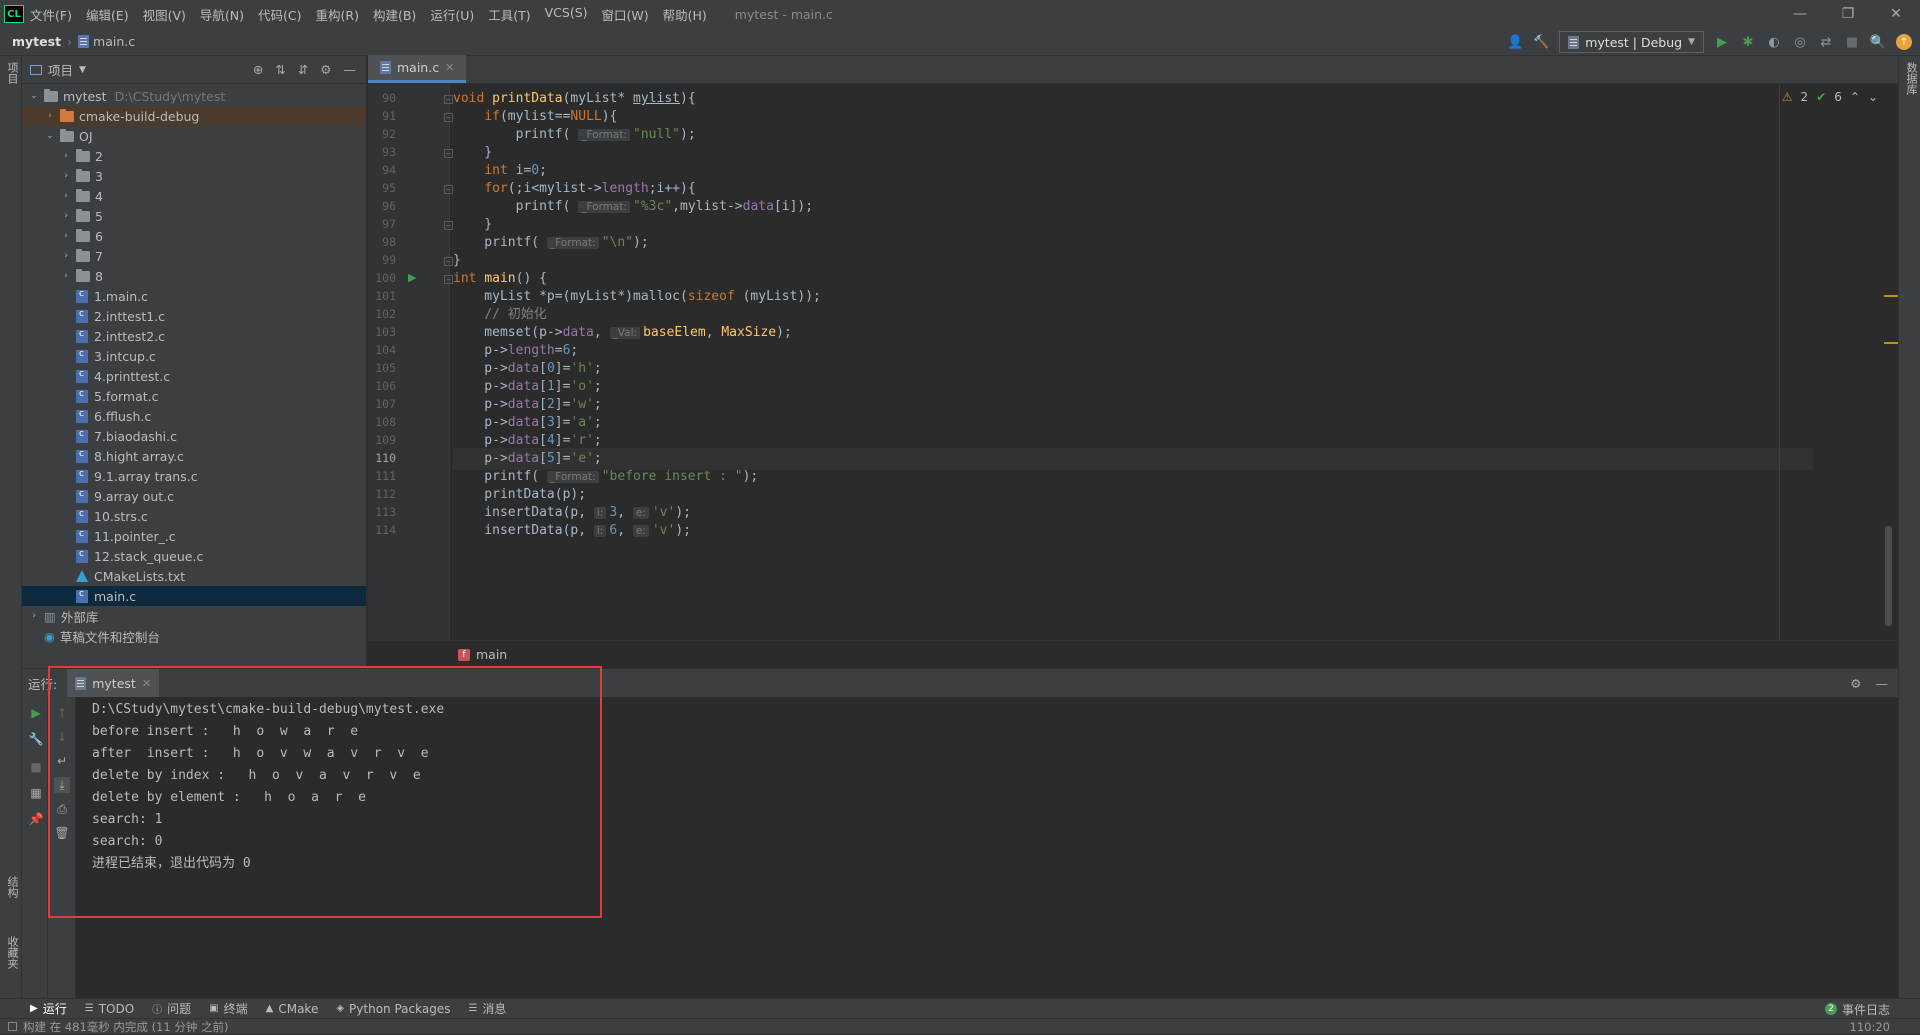 This screenshot has height=1035, width=1920. Describe the element at coordinates (1878, 42) in the screenshot. I see `search-icon: 🔍` at that location.